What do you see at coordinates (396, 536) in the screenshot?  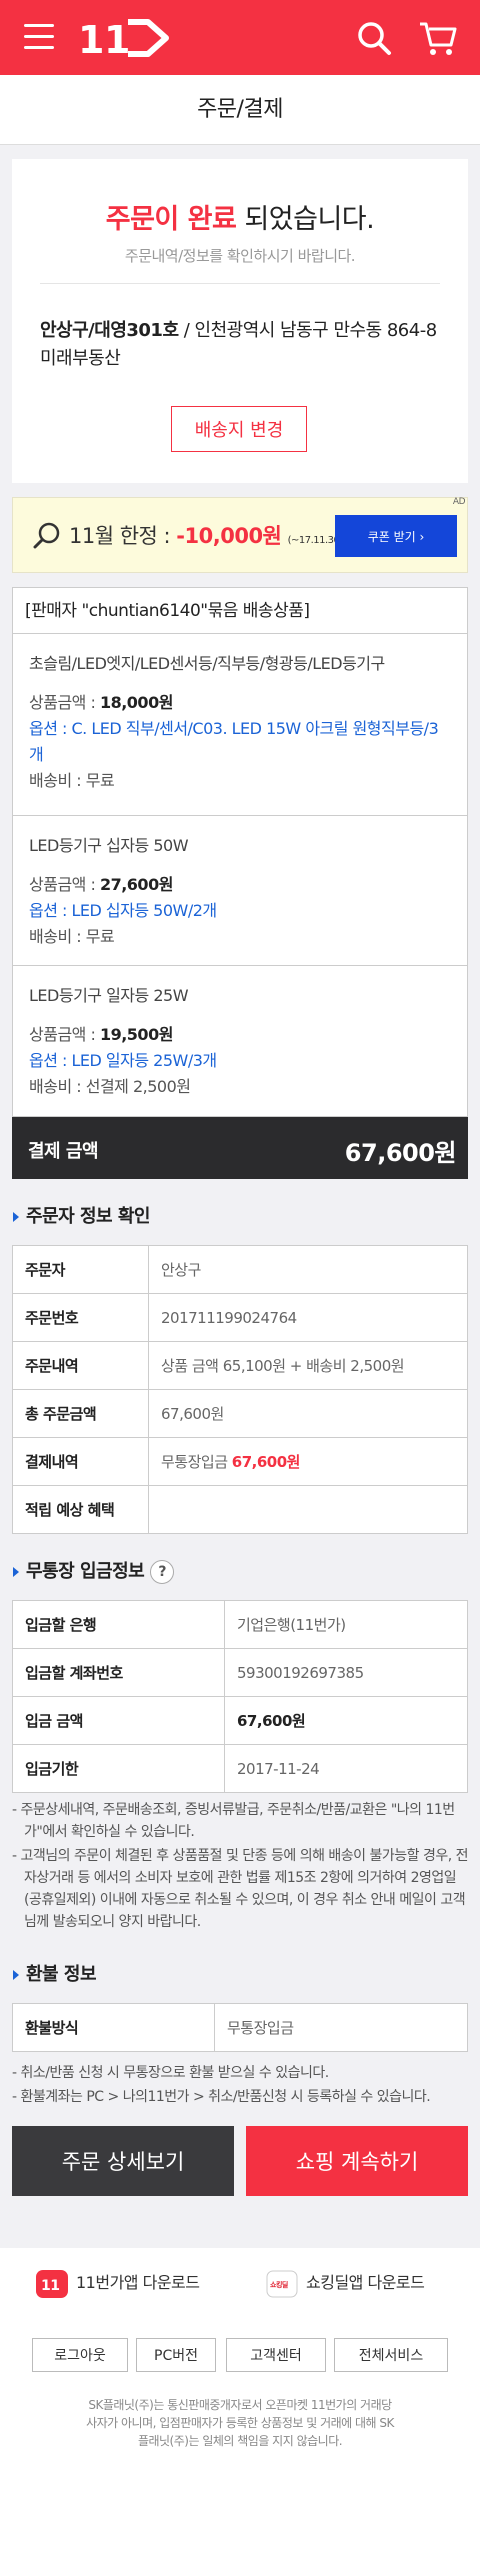 I see `get-coupon-button: 쿠폰 받기 ›` at bounding box center [396, 536].